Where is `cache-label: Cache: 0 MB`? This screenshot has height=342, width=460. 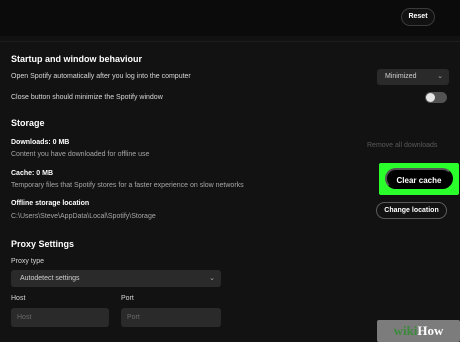 cache-label: Cache: 0 MB is located at coordinates (32, 173).